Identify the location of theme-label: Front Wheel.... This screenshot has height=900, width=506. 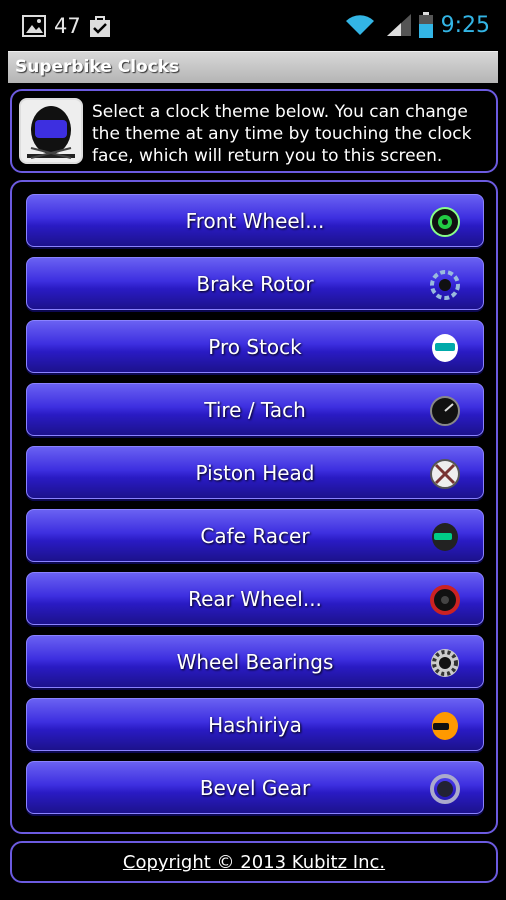
(255, 221).